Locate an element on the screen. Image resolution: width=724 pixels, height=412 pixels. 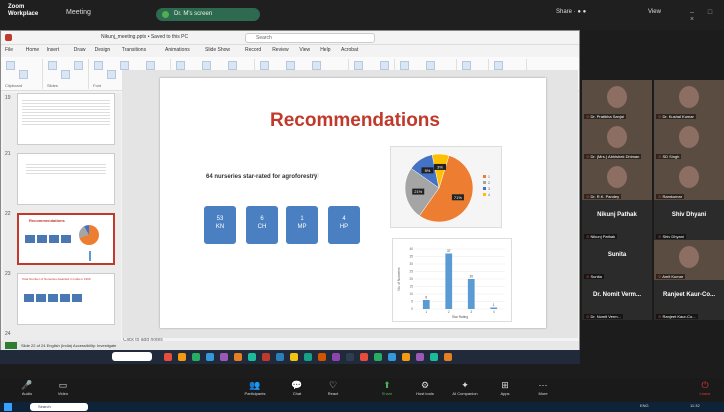
control-more: ⋯ More is located at coordinates (543, 387).